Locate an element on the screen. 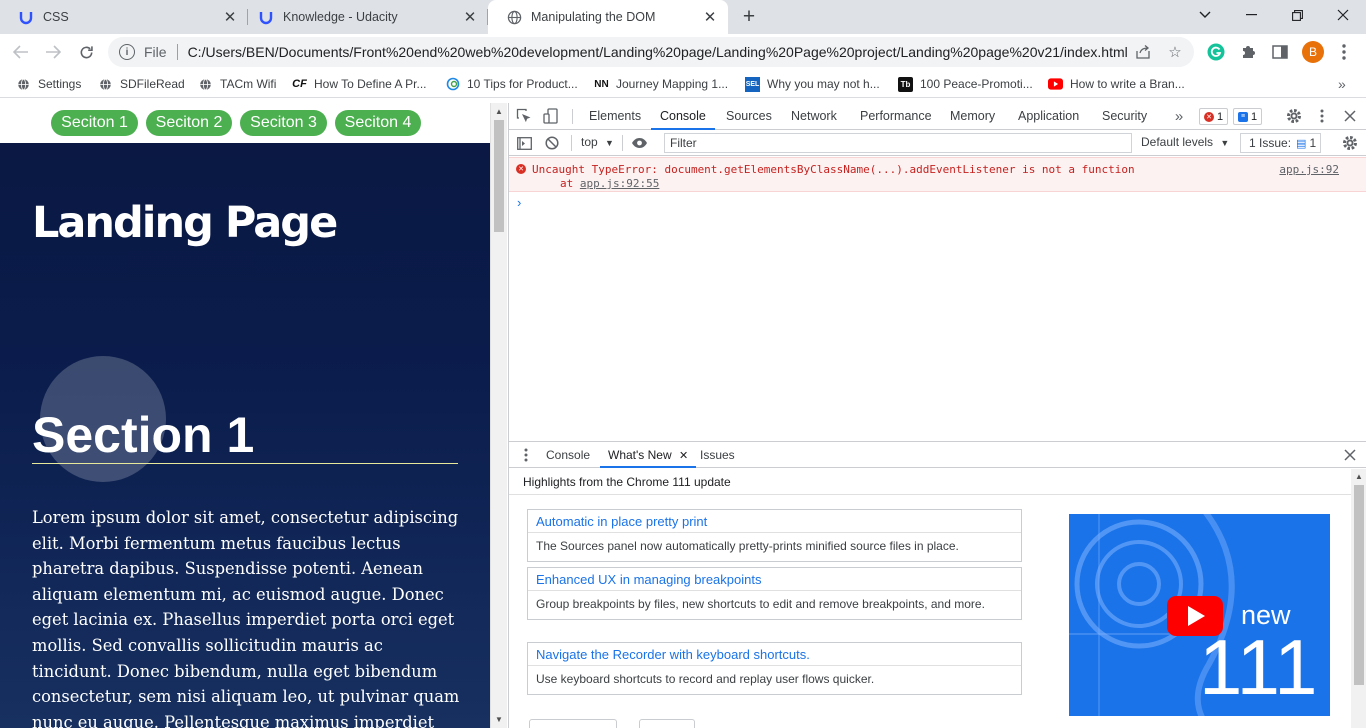 This screenshot has width=1366, height=728. clear-console-icon is located at coordinates (552, 143).